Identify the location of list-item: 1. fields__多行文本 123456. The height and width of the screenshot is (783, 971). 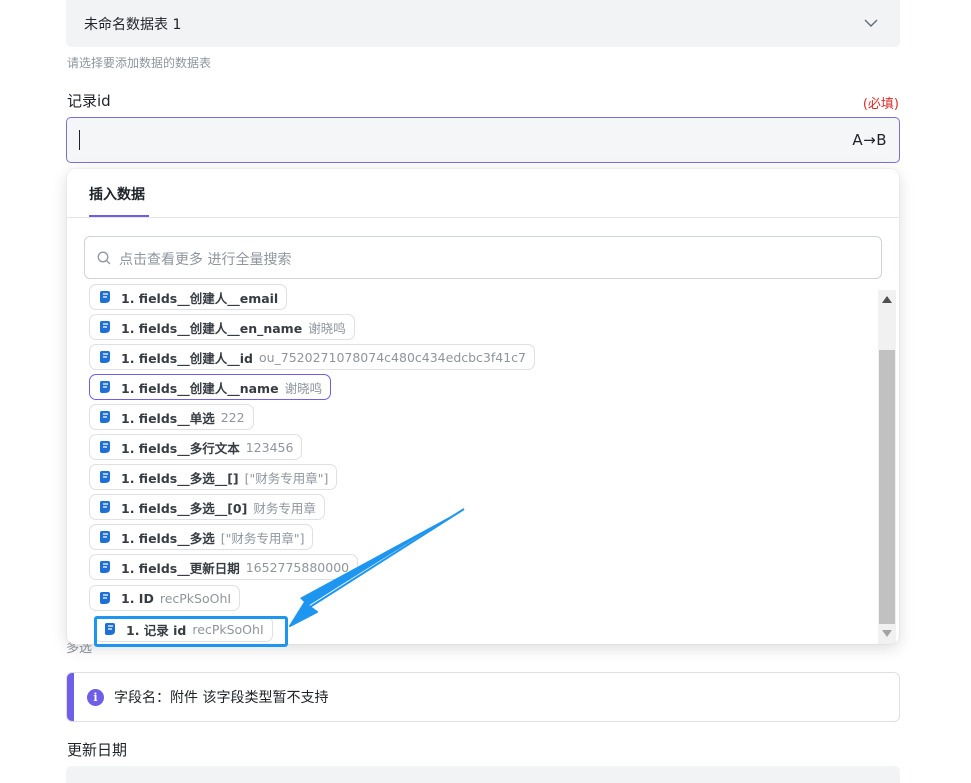
(196, 447).